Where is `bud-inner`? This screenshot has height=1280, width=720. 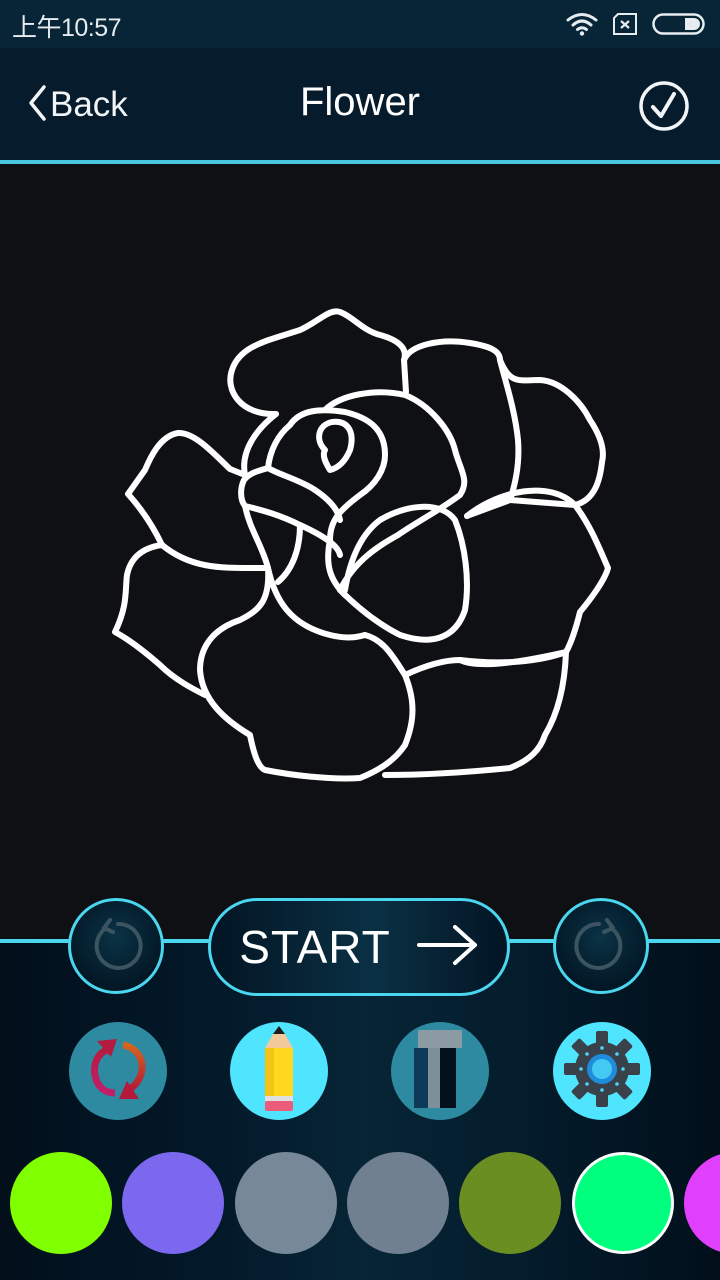 bud-inner is located at coordinates (337, 502).